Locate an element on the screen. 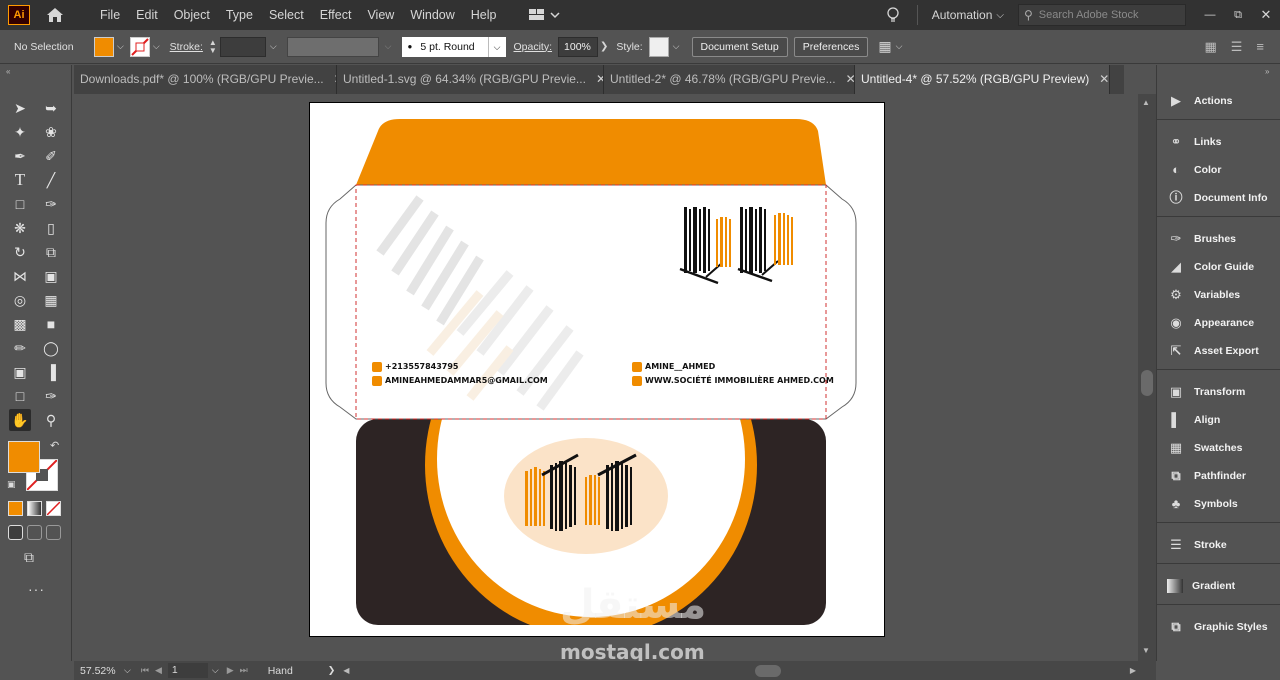  paintbrush-tool-icon: ✑ is located at coordinates (51, 204).